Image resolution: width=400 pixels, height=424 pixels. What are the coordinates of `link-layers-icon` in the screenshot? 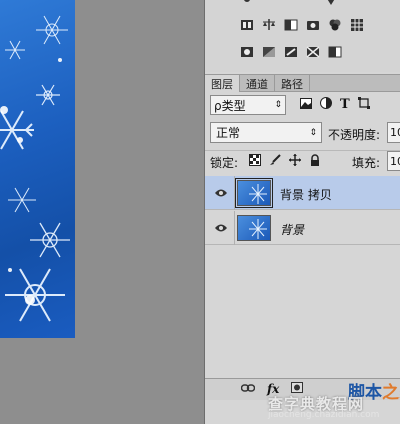 It's located at (248, 389).